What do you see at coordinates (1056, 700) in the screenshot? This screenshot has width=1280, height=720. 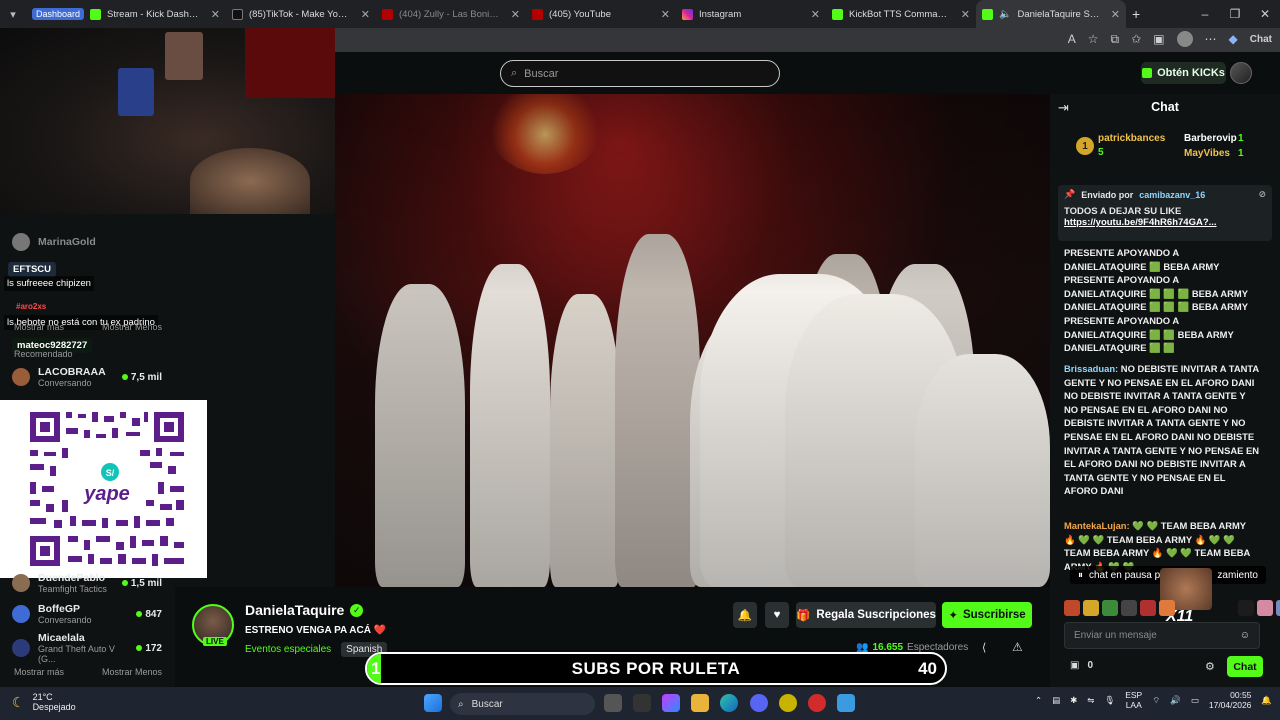 I see `tray-app-icon: ▤` at bounding box center [1056, 700].